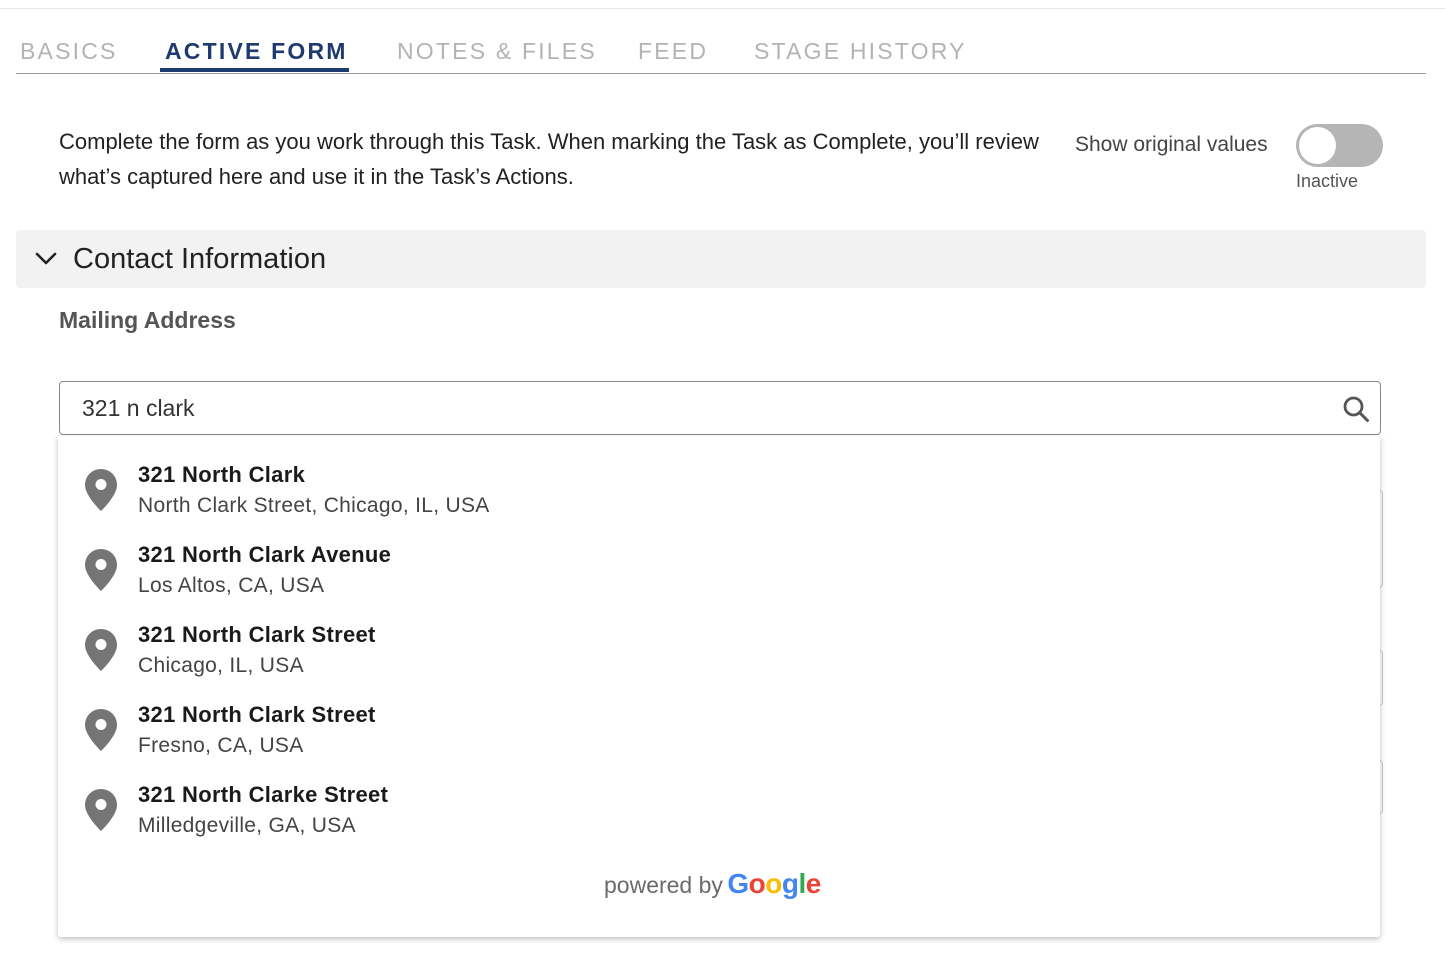 The height and width of the screenshot is (957, 1445). I want to click on top-divider, so click(722, 8).